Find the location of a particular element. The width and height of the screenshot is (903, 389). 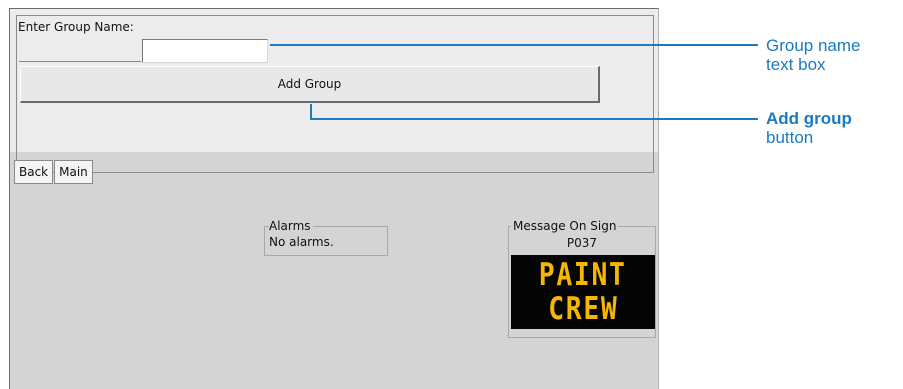

callout-textbox-line1: Group name is located at coordinates (813, 45).